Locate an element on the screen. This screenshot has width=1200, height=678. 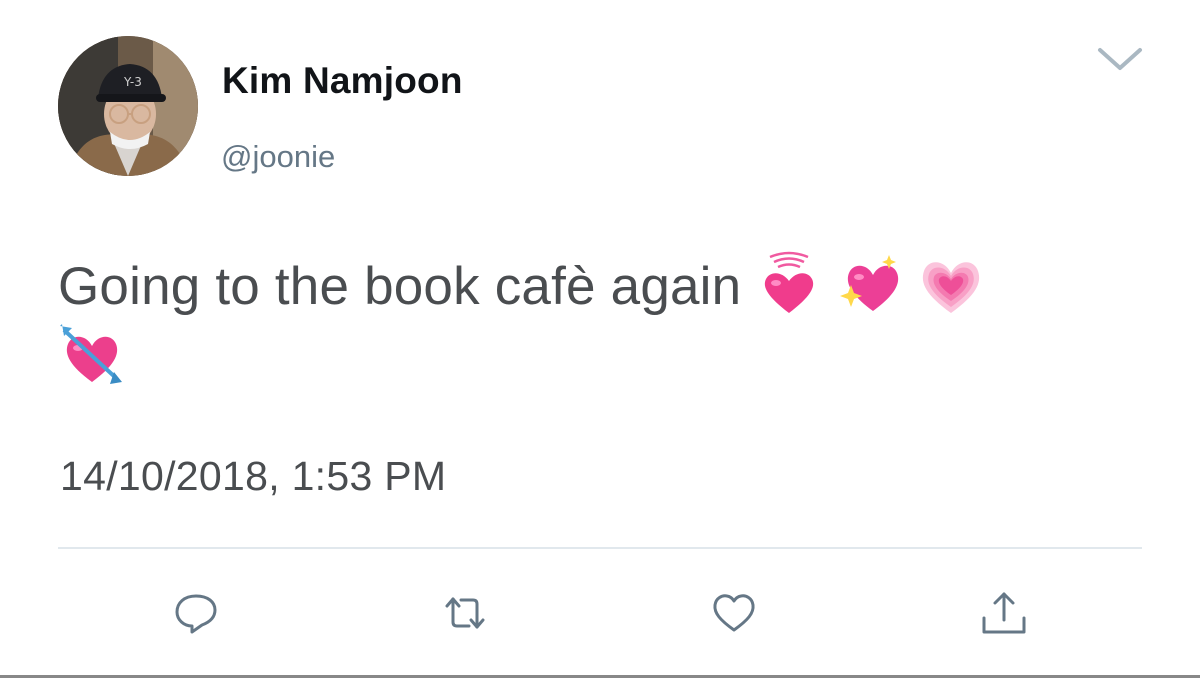
svg-text: Y-3 is located at coordinates (132, 82).